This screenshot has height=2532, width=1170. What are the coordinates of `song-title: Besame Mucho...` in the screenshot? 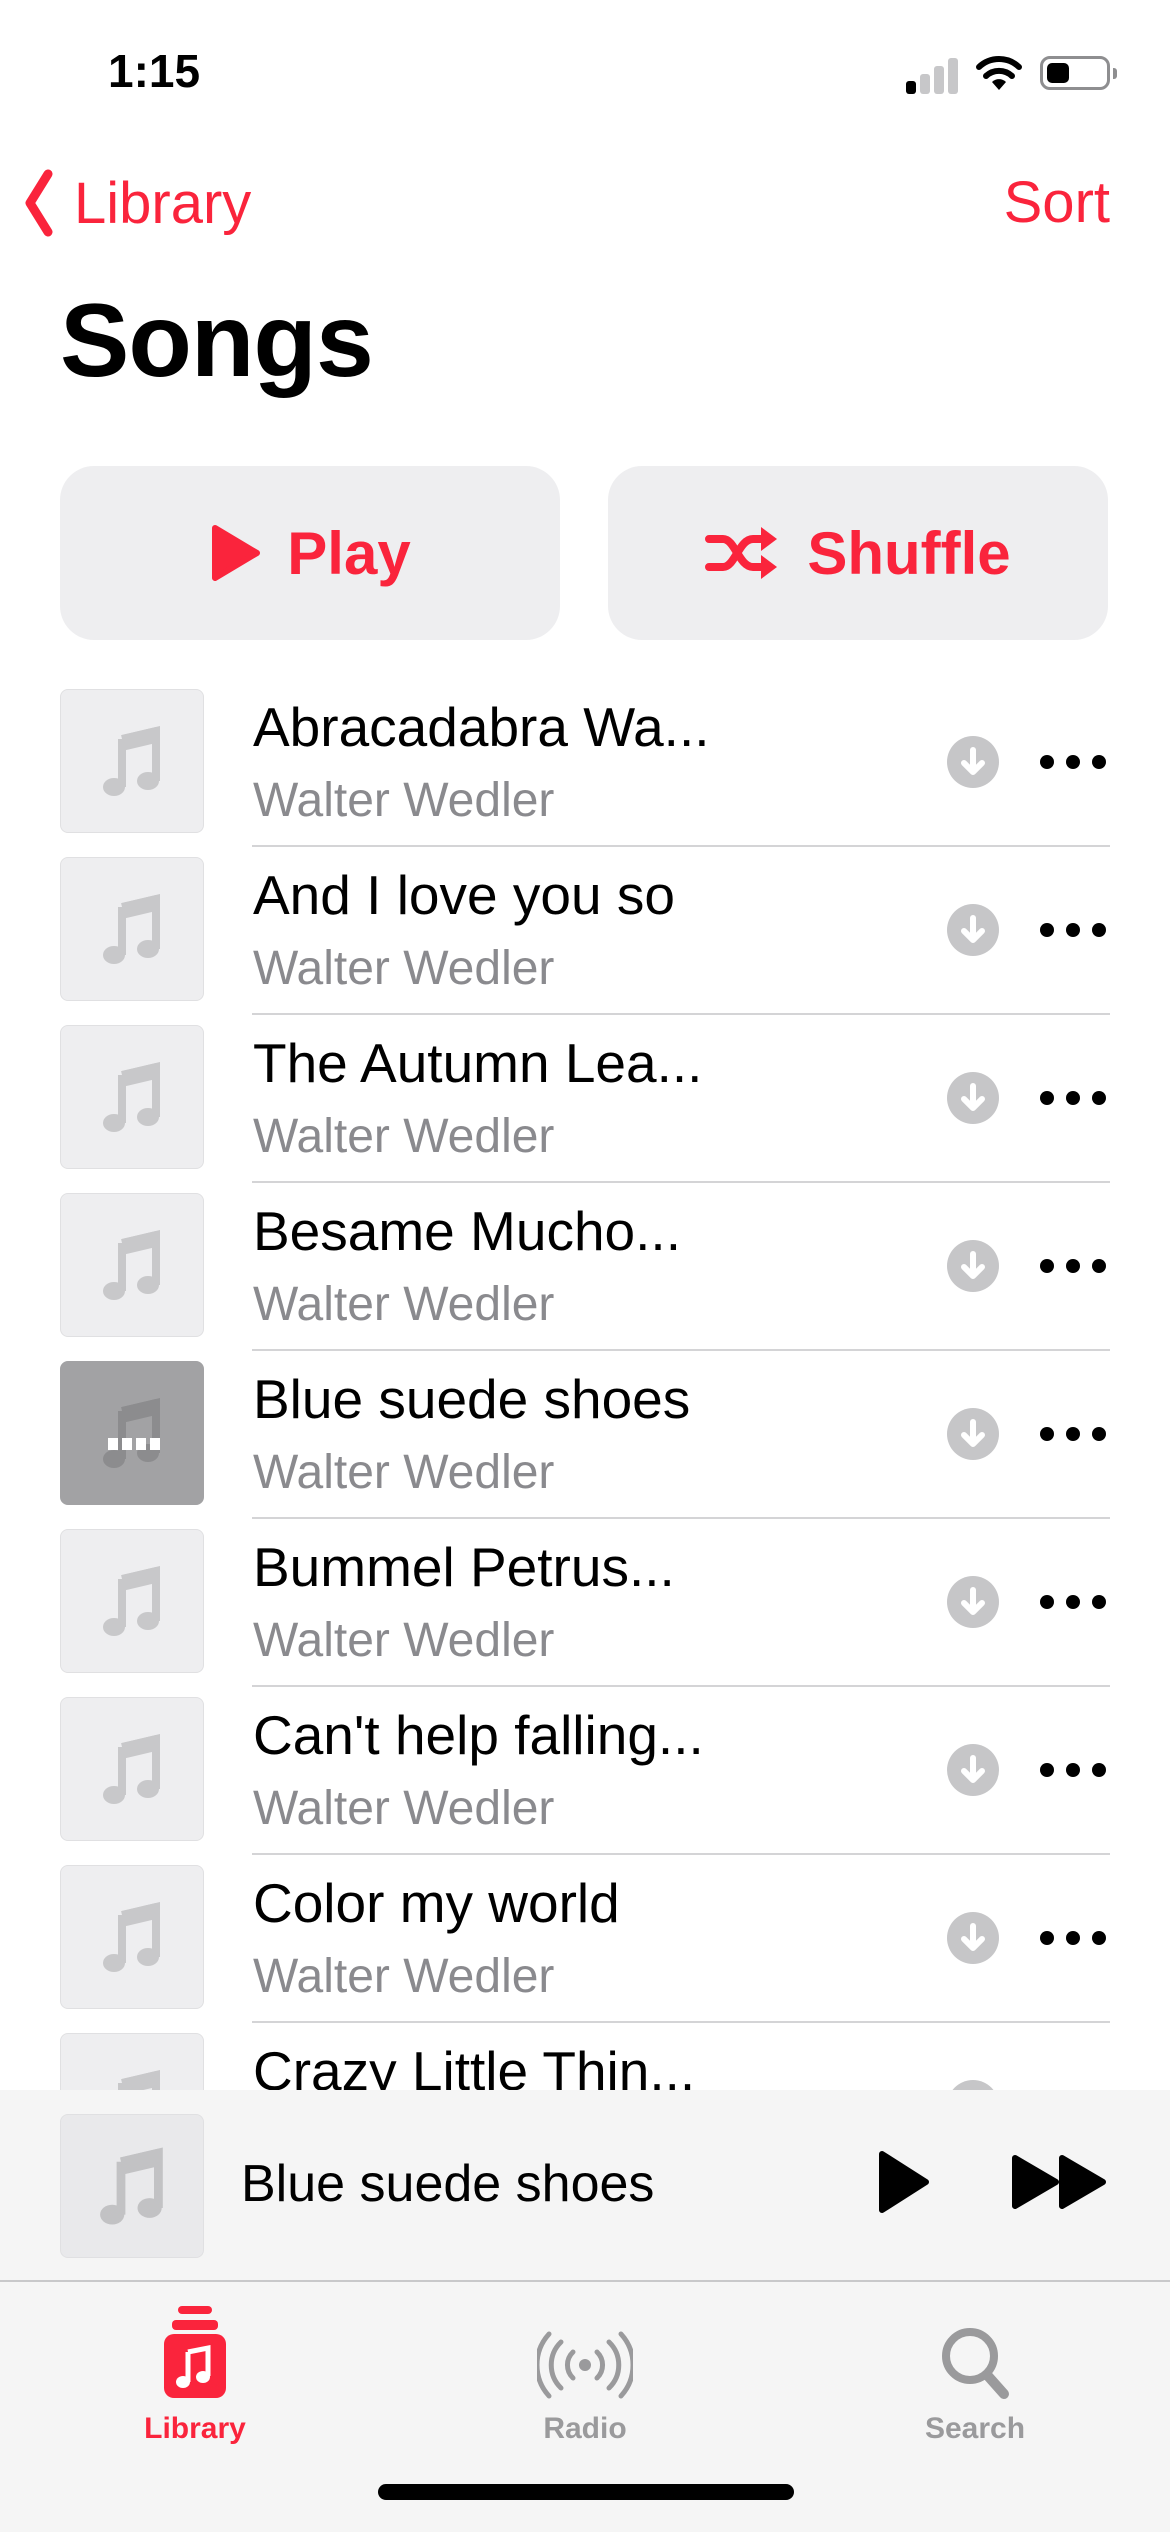 It's located at (467, 1231).